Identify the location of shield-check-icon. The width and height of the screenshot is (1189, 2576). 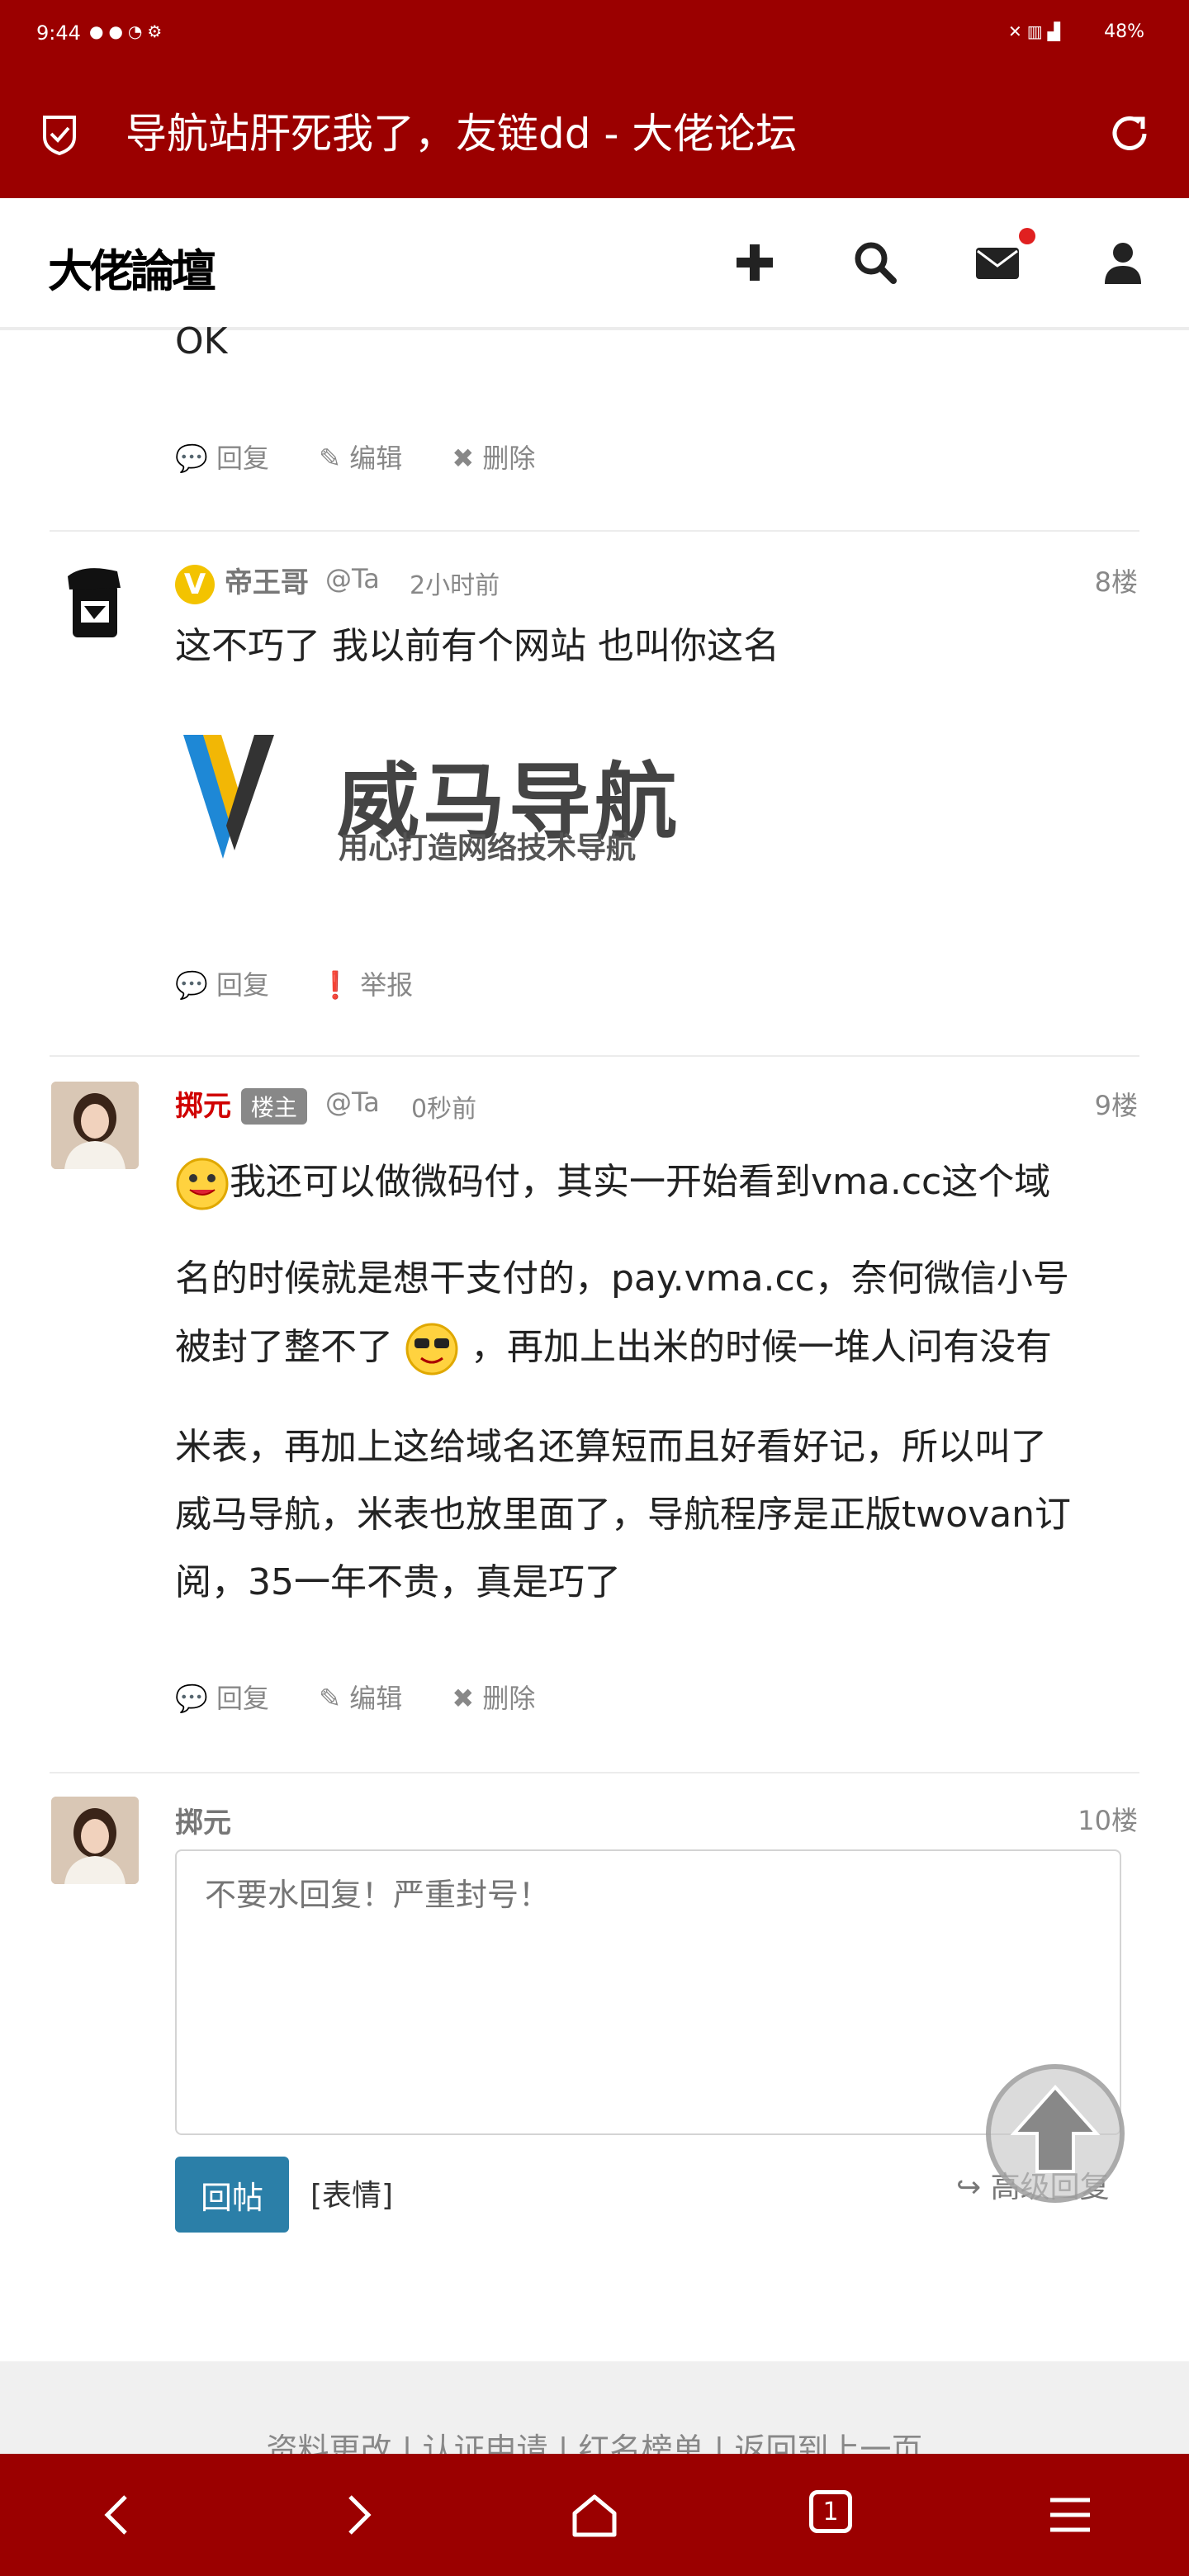
(59, 133).